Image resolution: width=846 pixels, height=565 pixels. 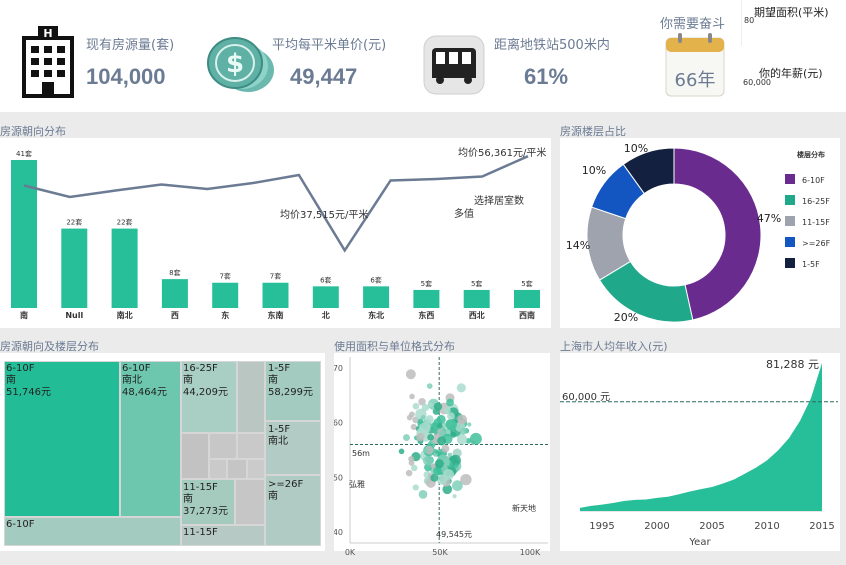 I want to click on x-tick-label: 西北, so click(x=477, y=315).